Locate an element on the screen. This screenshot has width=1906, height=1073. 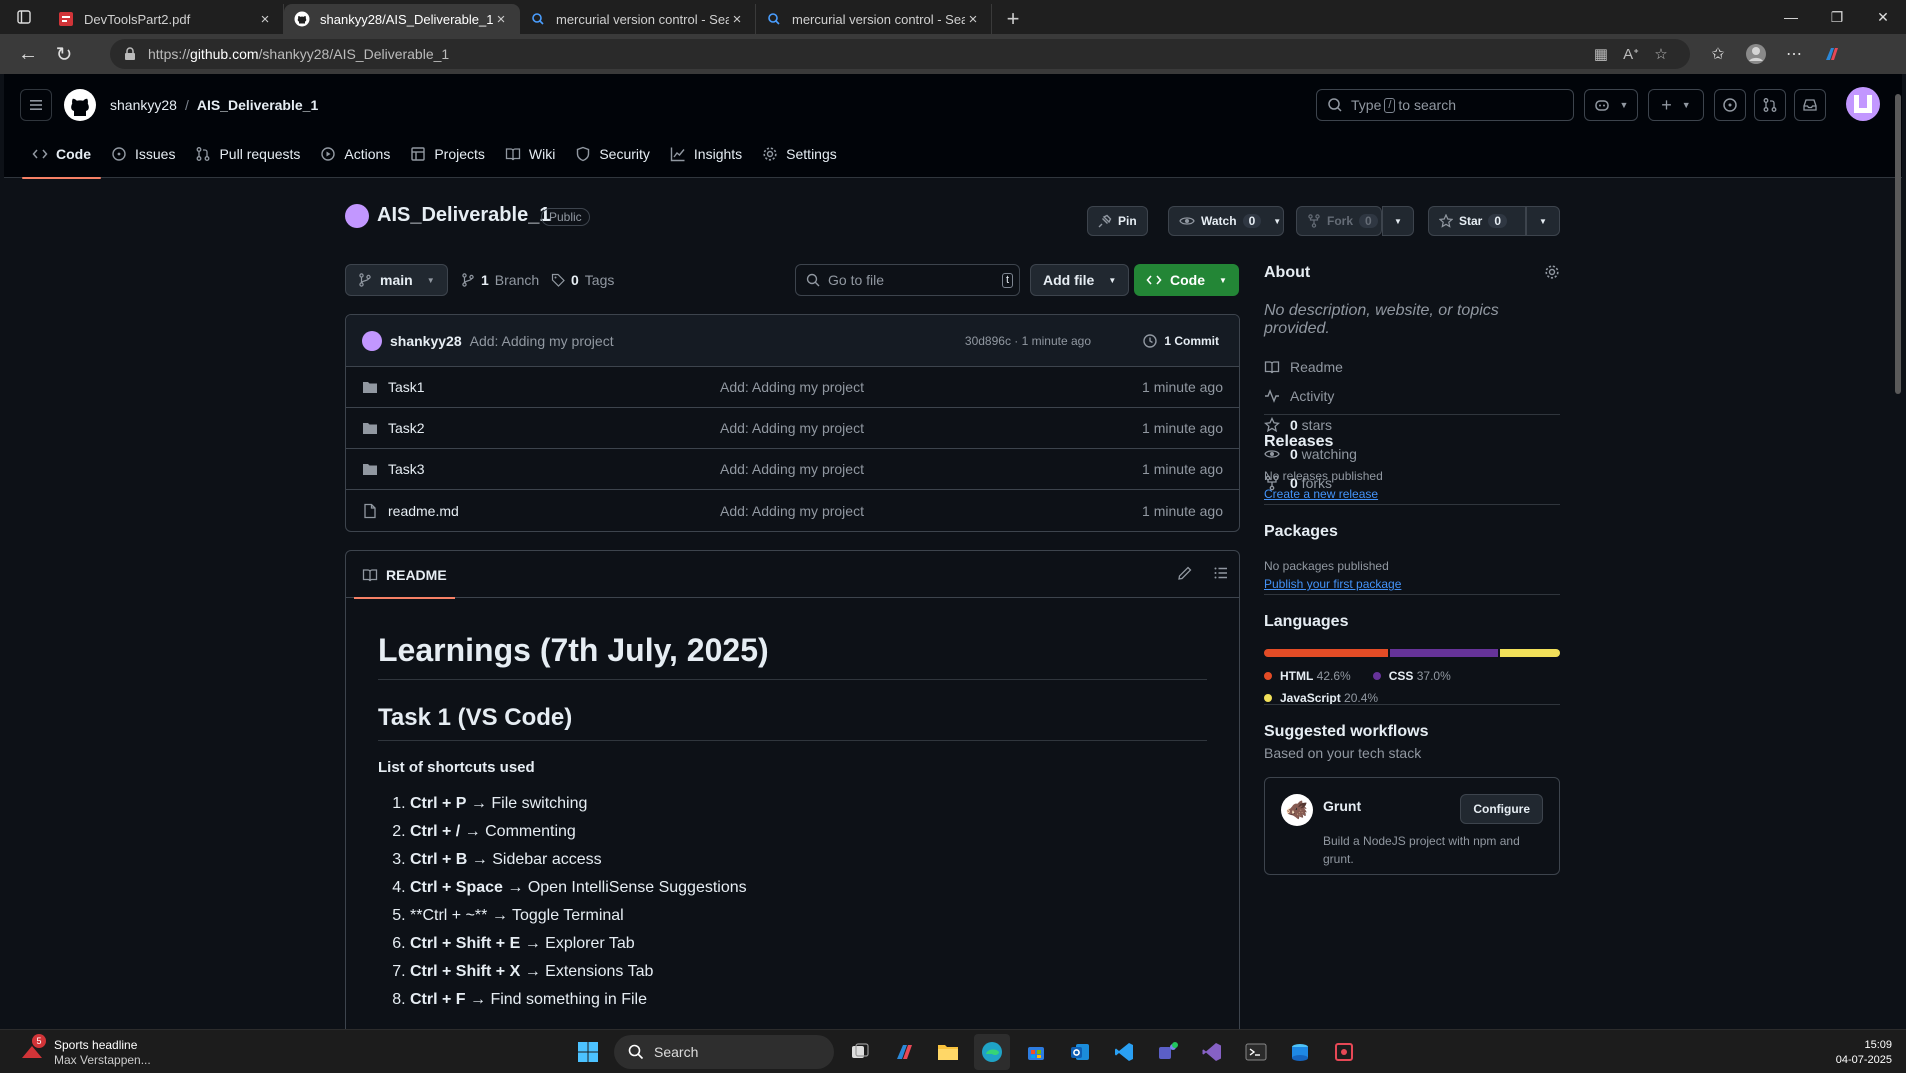
close-window-icon: ✕ is located at coordinates (1883, 17).